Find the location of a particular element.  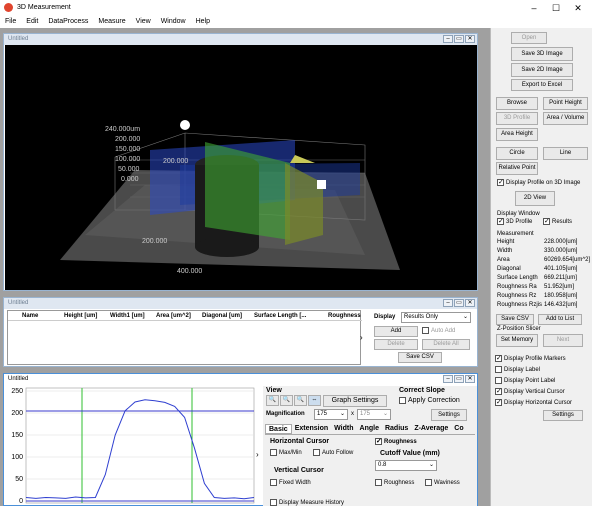

tab-co: Co is located at coordinates (458, 429).